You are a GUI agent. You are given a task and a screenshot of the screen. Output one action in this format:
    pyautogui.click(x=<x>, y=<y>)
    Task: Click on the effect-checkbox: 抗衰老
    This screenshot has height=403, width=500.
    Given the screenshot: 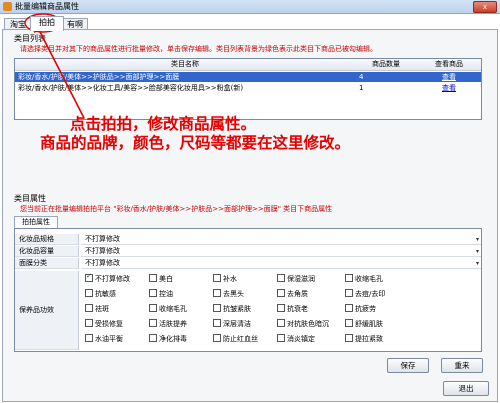 What is the action you would take?
    pyautogui.click(x=292, y=309)
    